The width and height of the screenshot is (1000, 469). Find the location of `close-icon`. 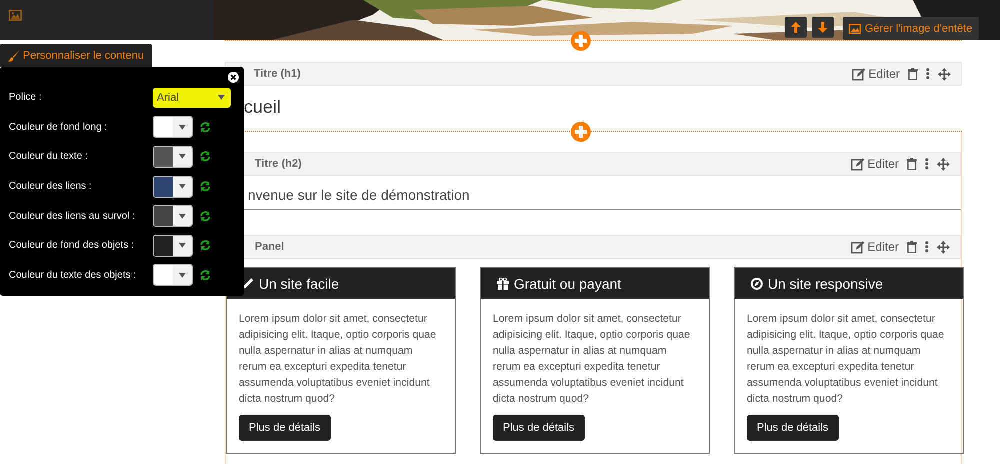

close-icon is located at coordinates (233, 77).